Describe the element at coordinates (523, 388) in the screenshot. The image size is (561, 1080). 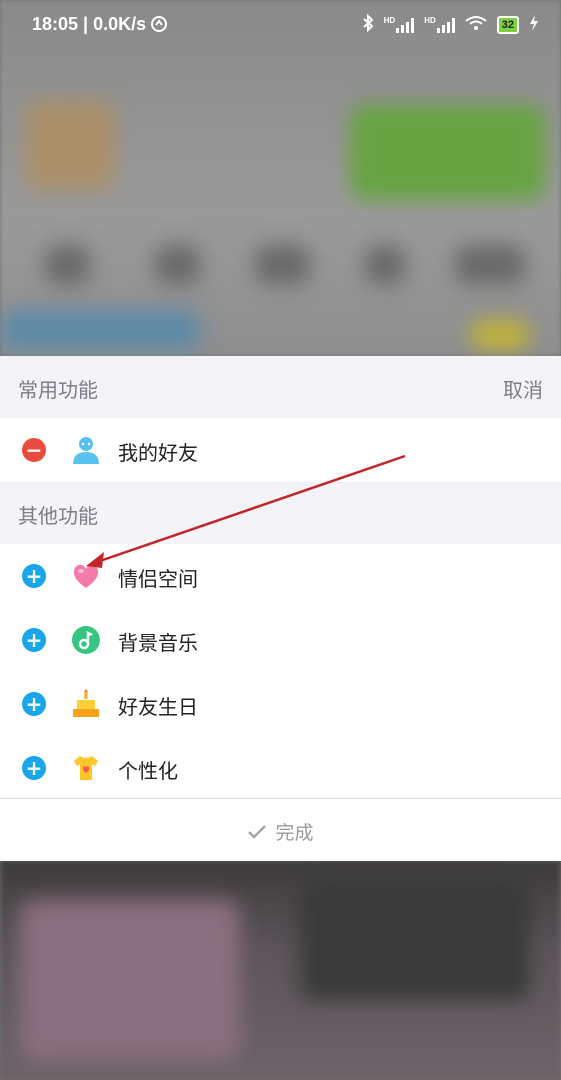
I see `cancel-button: 取消` at that location.